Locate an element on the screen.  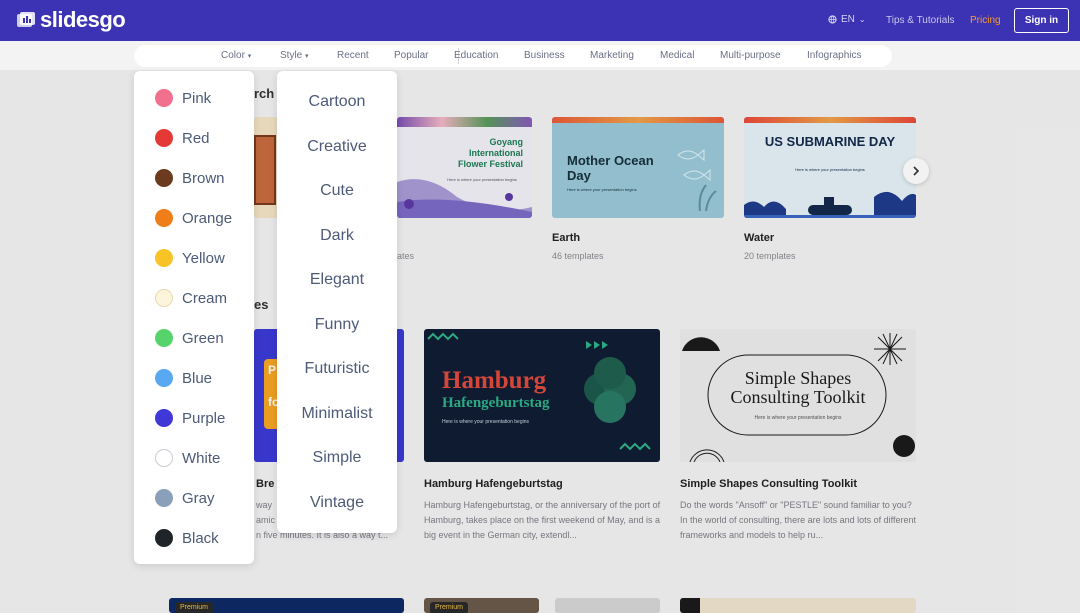
color-label: Green is located at coordinates (203, 338).